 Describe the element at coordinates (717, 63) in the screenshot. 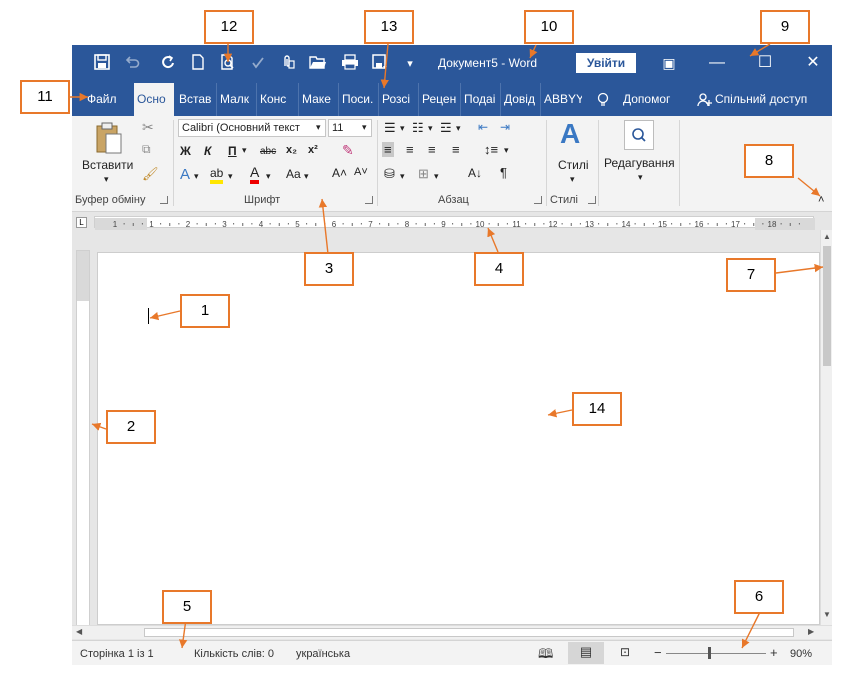

I see `minimize-button: —` at that location.